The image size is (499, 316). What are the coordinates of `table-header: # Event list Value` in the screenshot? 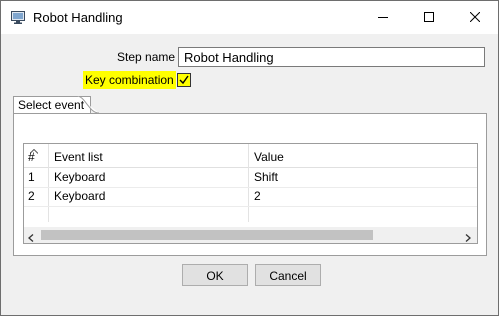 It's located at (250, 156).